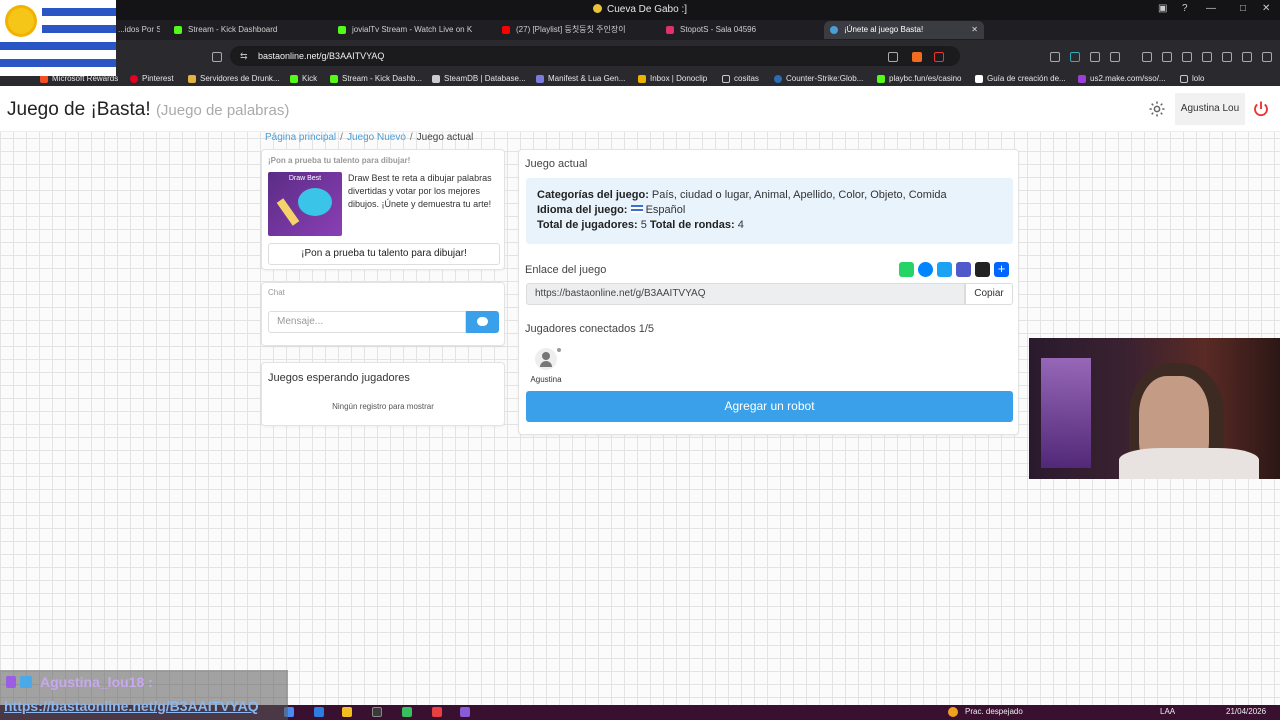 The image size is (1280, 720). What do you see at coordinates (919, 79) in the screenshot?
I see `bookmark-item: playbc.fun/es/casino` at bounding box center [919, 79].